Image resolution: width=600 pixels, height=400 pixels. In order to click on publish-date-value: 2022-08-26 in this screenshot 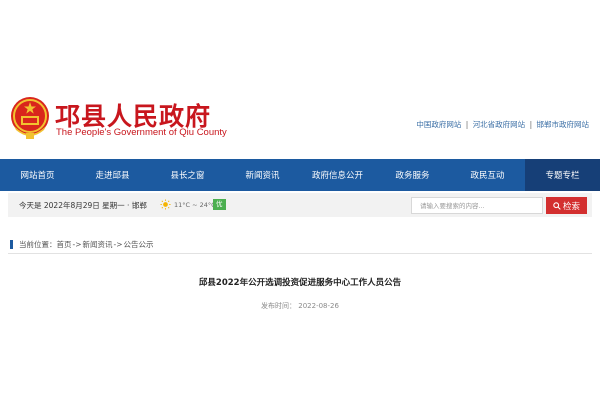, I will do `click(318, 306)`.